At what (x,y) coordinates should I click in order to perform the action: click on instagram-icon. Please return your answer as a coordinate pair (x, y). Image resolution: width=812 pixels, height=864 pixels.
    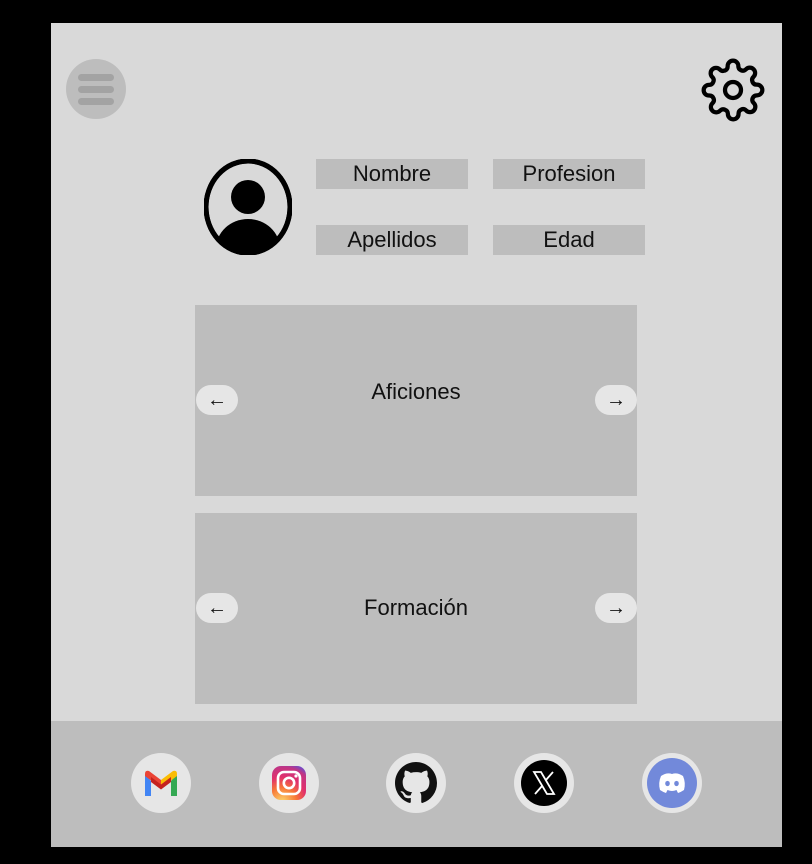
    Looking at the image, I should click on (289, 783).